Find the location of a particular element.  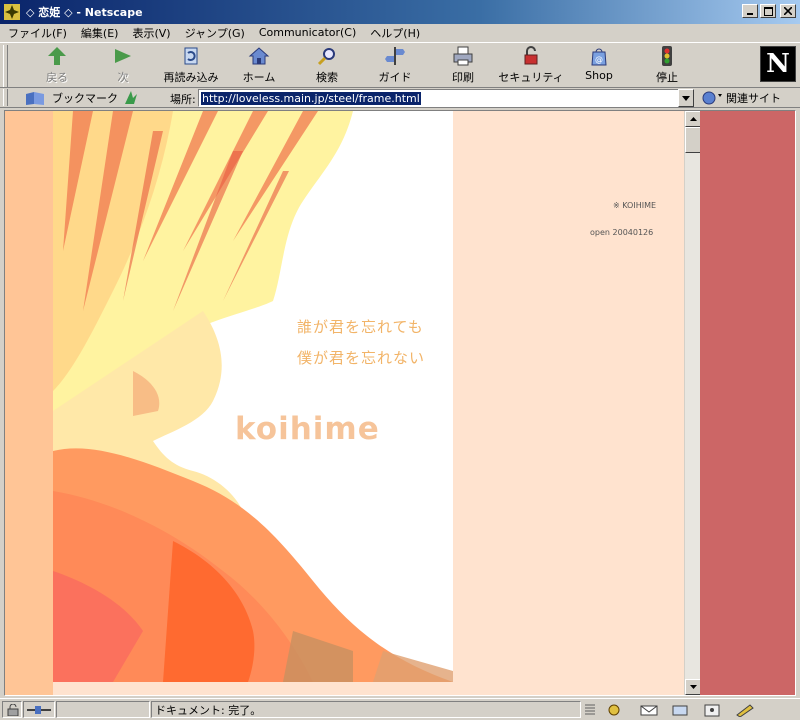

shop-bag-icon: @ is located at coordinates (599, 57).